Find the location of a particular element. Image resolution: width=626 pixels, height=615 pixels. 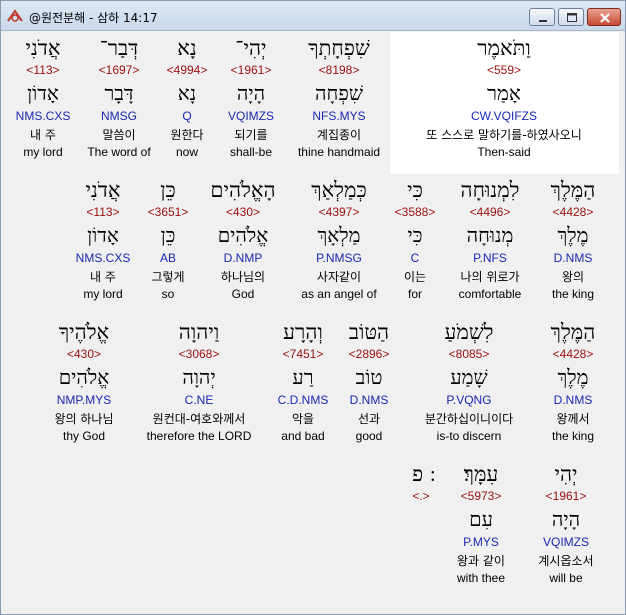

korean-translation: 왕과 같이 is located at coordinates (481, 561).